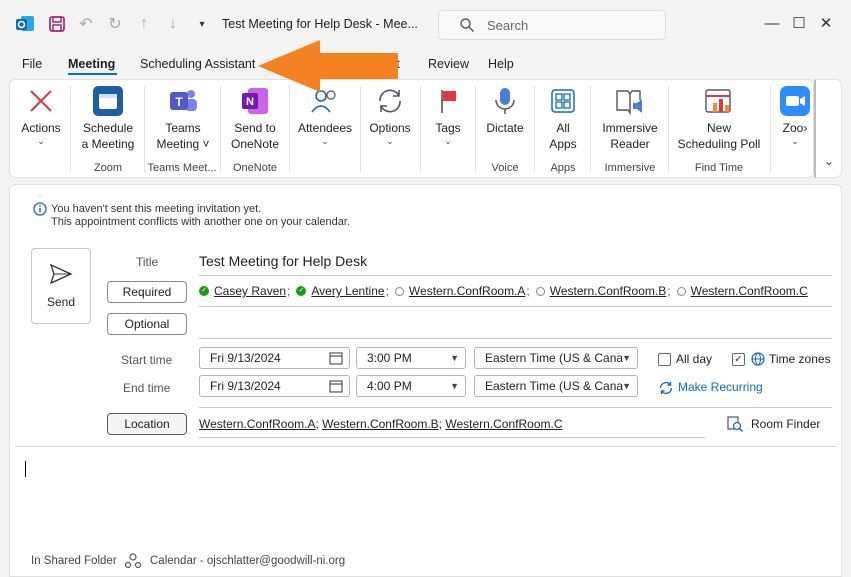  Describe the element at coordinates (242, 291) in the screenshot. I see `attendee-chip: ✓ Casey Raven` at that location.